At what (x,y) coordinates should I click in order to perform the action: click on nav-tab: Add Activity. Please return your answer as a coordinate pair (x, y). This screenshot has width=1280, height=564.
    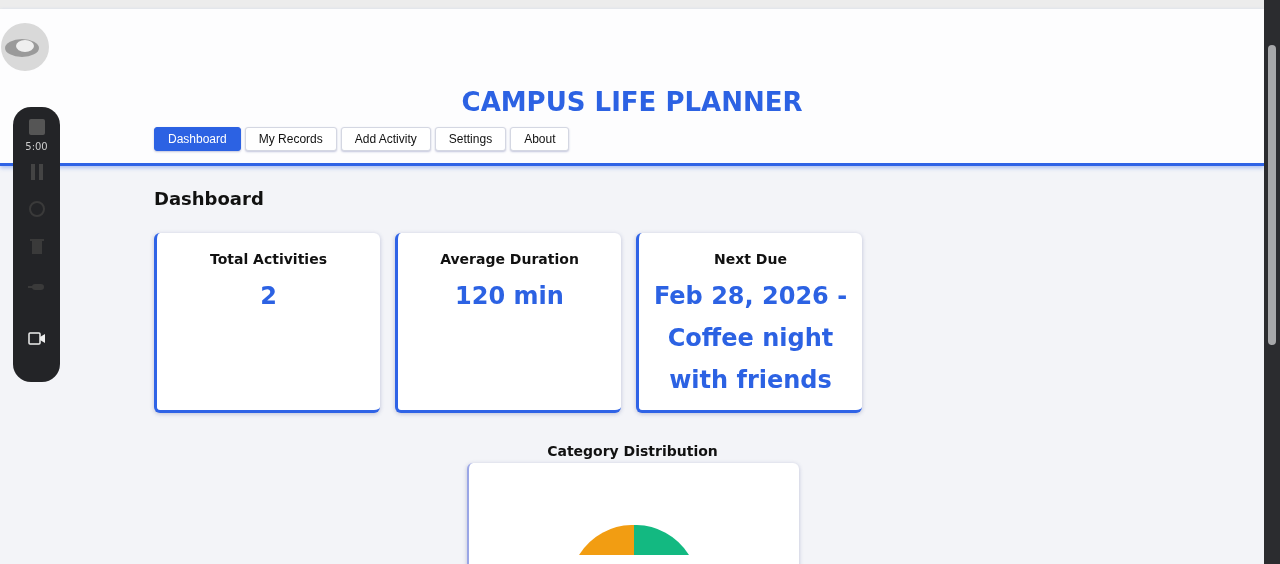
    Looking at the image, I should click on (385, 139).